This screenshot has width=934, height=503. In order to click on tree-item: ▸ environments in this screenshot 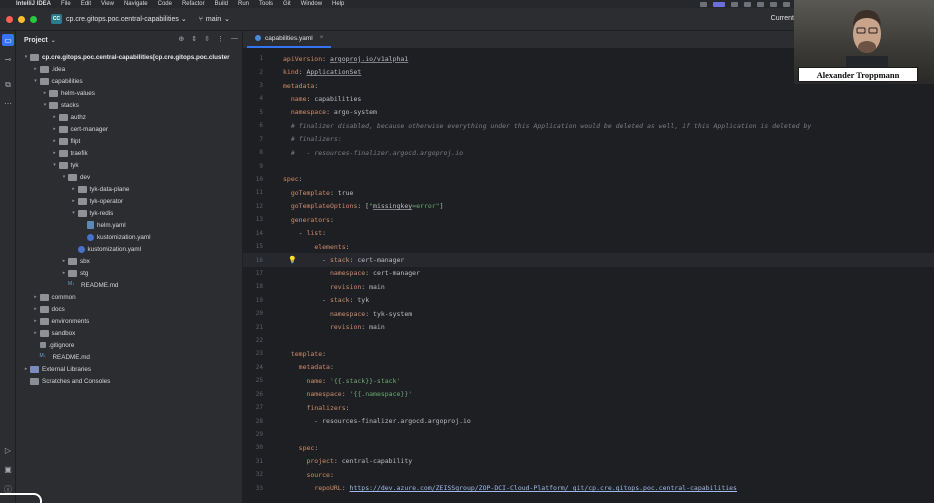, I will do `click(60, 321)`.